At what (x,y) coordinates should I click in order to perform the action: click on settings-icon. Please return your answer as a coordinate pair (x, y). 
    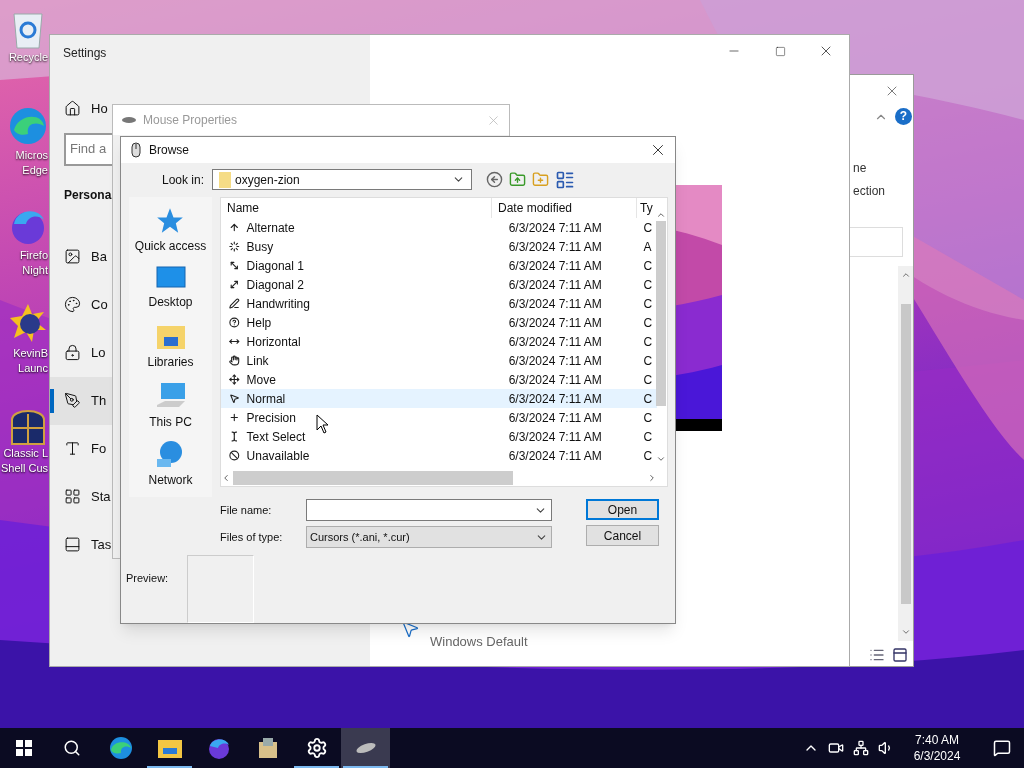
    Looking at the image, I should click on (316, 748).